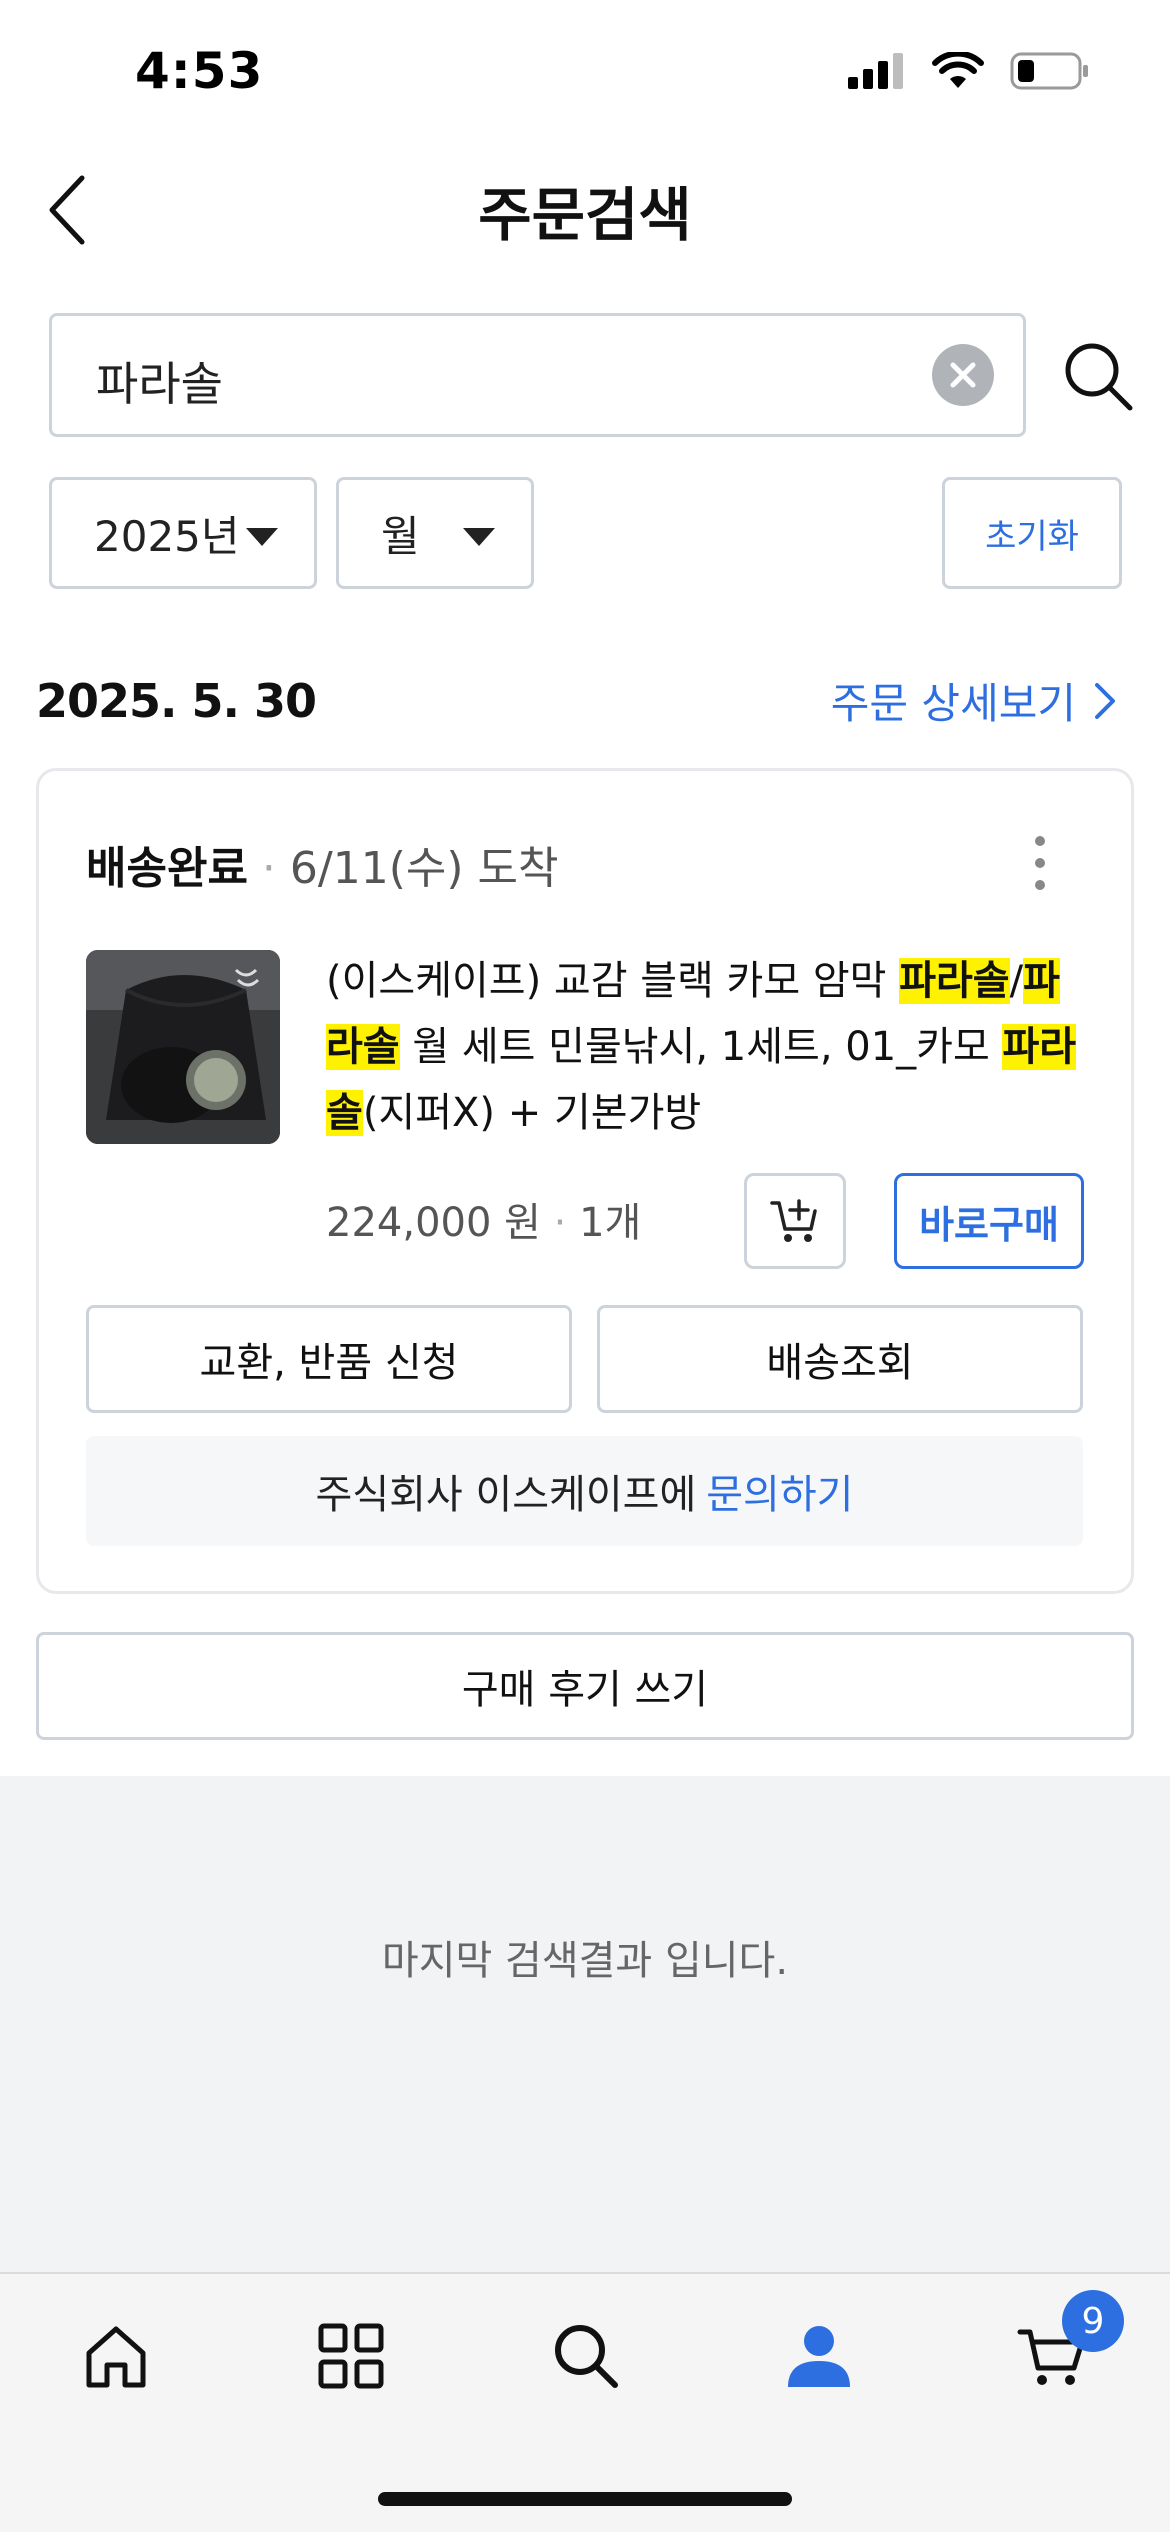  Describe the element at coordinates (1032, 533) in the screenshot. I see `reset-button: 초기화` at that location.